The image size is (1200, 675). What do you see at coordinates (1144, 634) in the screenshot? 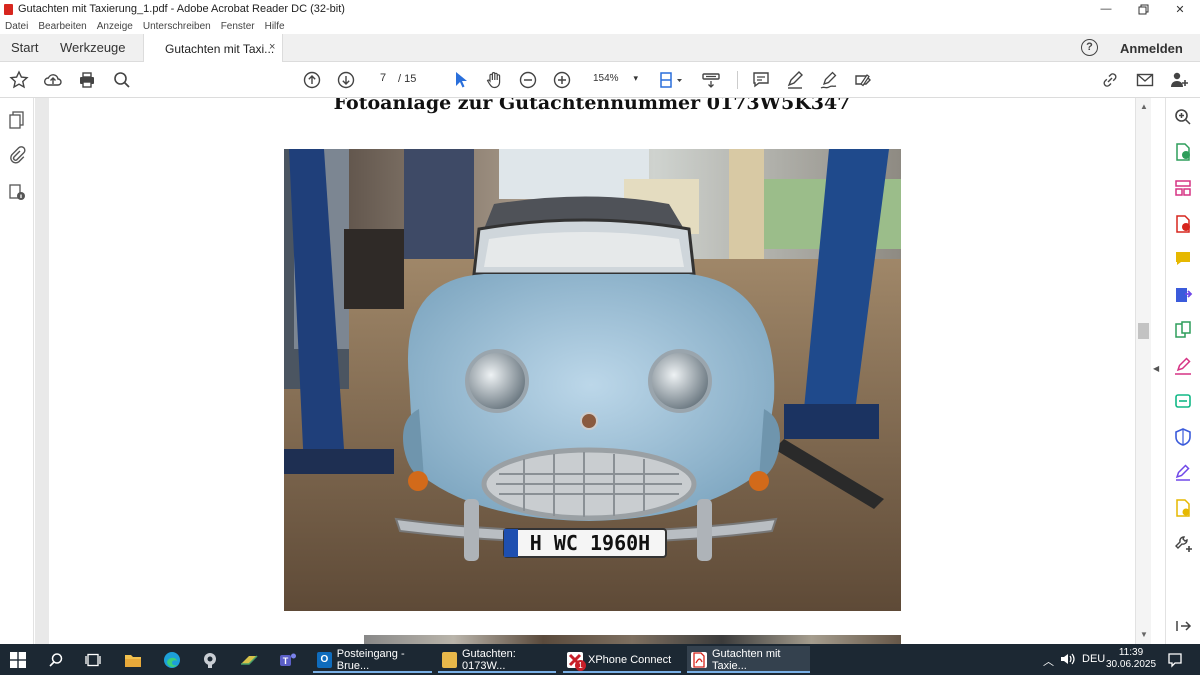
I see `scroll-down-icon: ▼` at bounding box center [1144, 634].